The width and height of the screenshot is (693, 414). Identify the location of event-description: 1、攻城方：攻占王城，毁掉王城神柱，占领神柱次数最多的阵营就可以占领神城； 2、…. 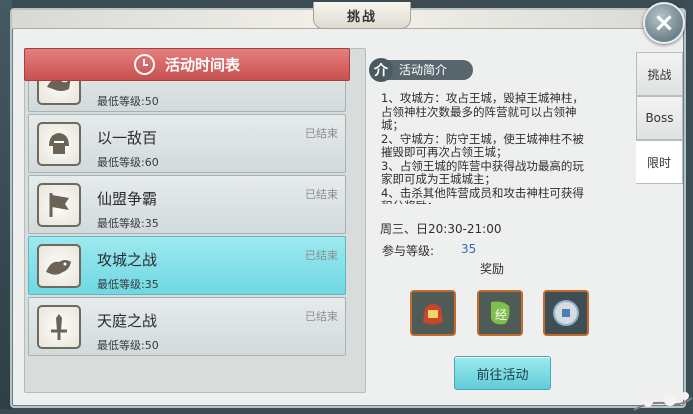
(482, 148).